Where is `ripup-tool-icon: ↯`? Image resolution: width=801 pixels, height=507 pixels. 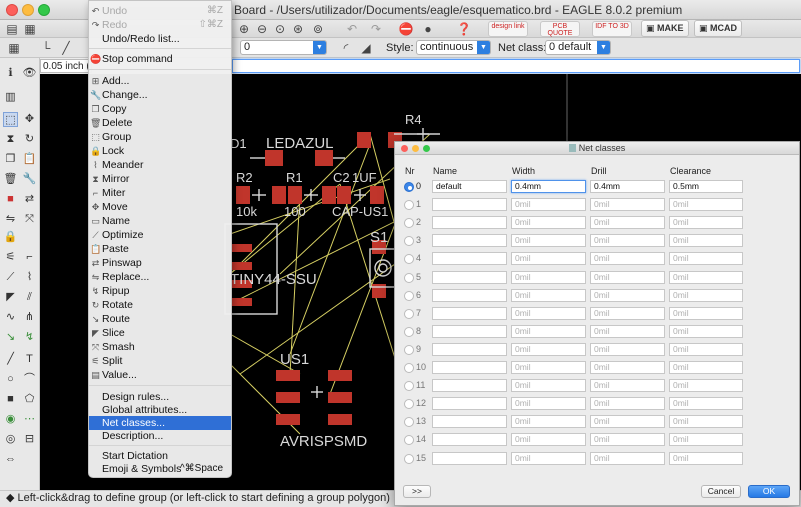
ripup-tool-icon: ↯ is located at coordinates (29, 337).